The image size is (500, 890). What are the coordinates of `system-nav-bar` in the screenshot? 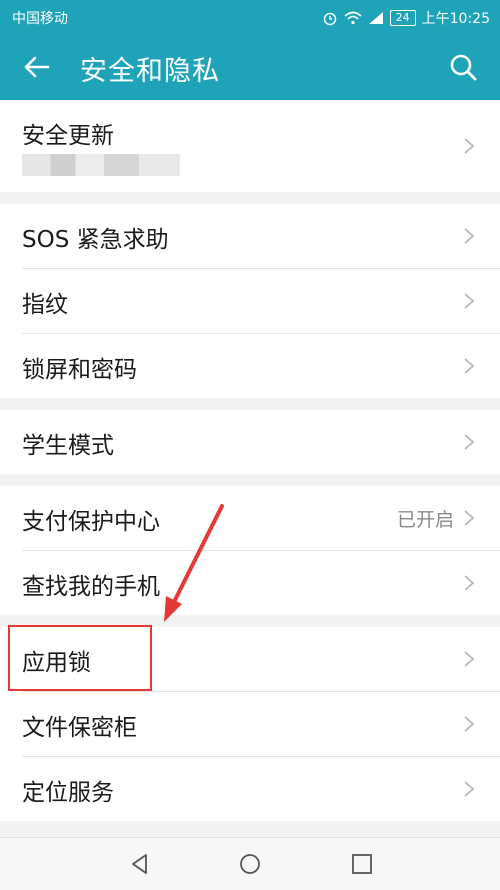 It's located at (250, 863).